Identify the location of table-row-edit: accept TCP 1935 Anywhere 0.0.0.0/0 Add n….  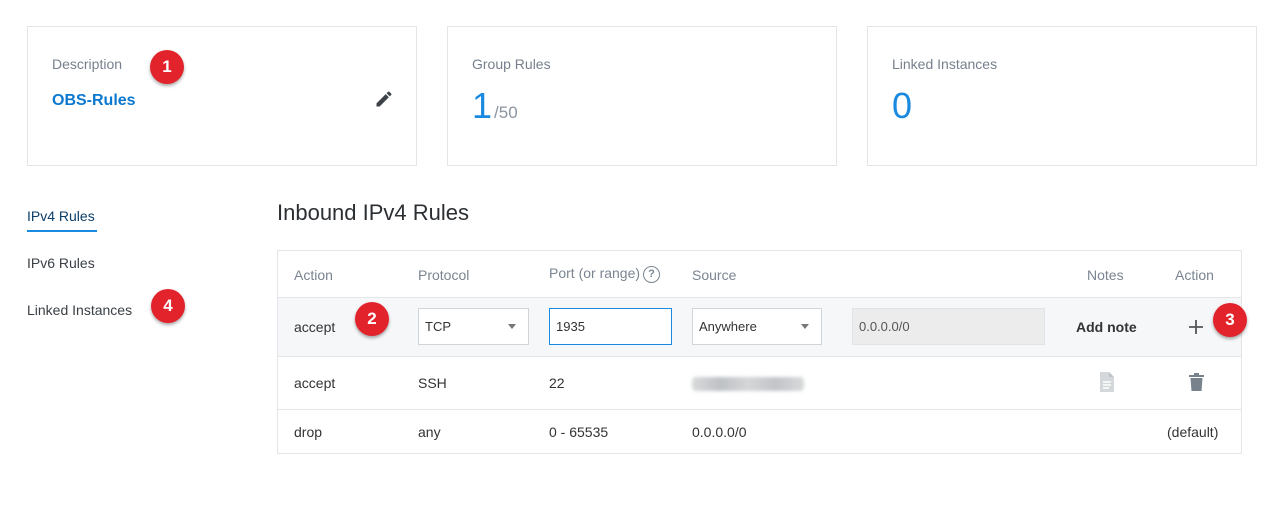
(759, 326).